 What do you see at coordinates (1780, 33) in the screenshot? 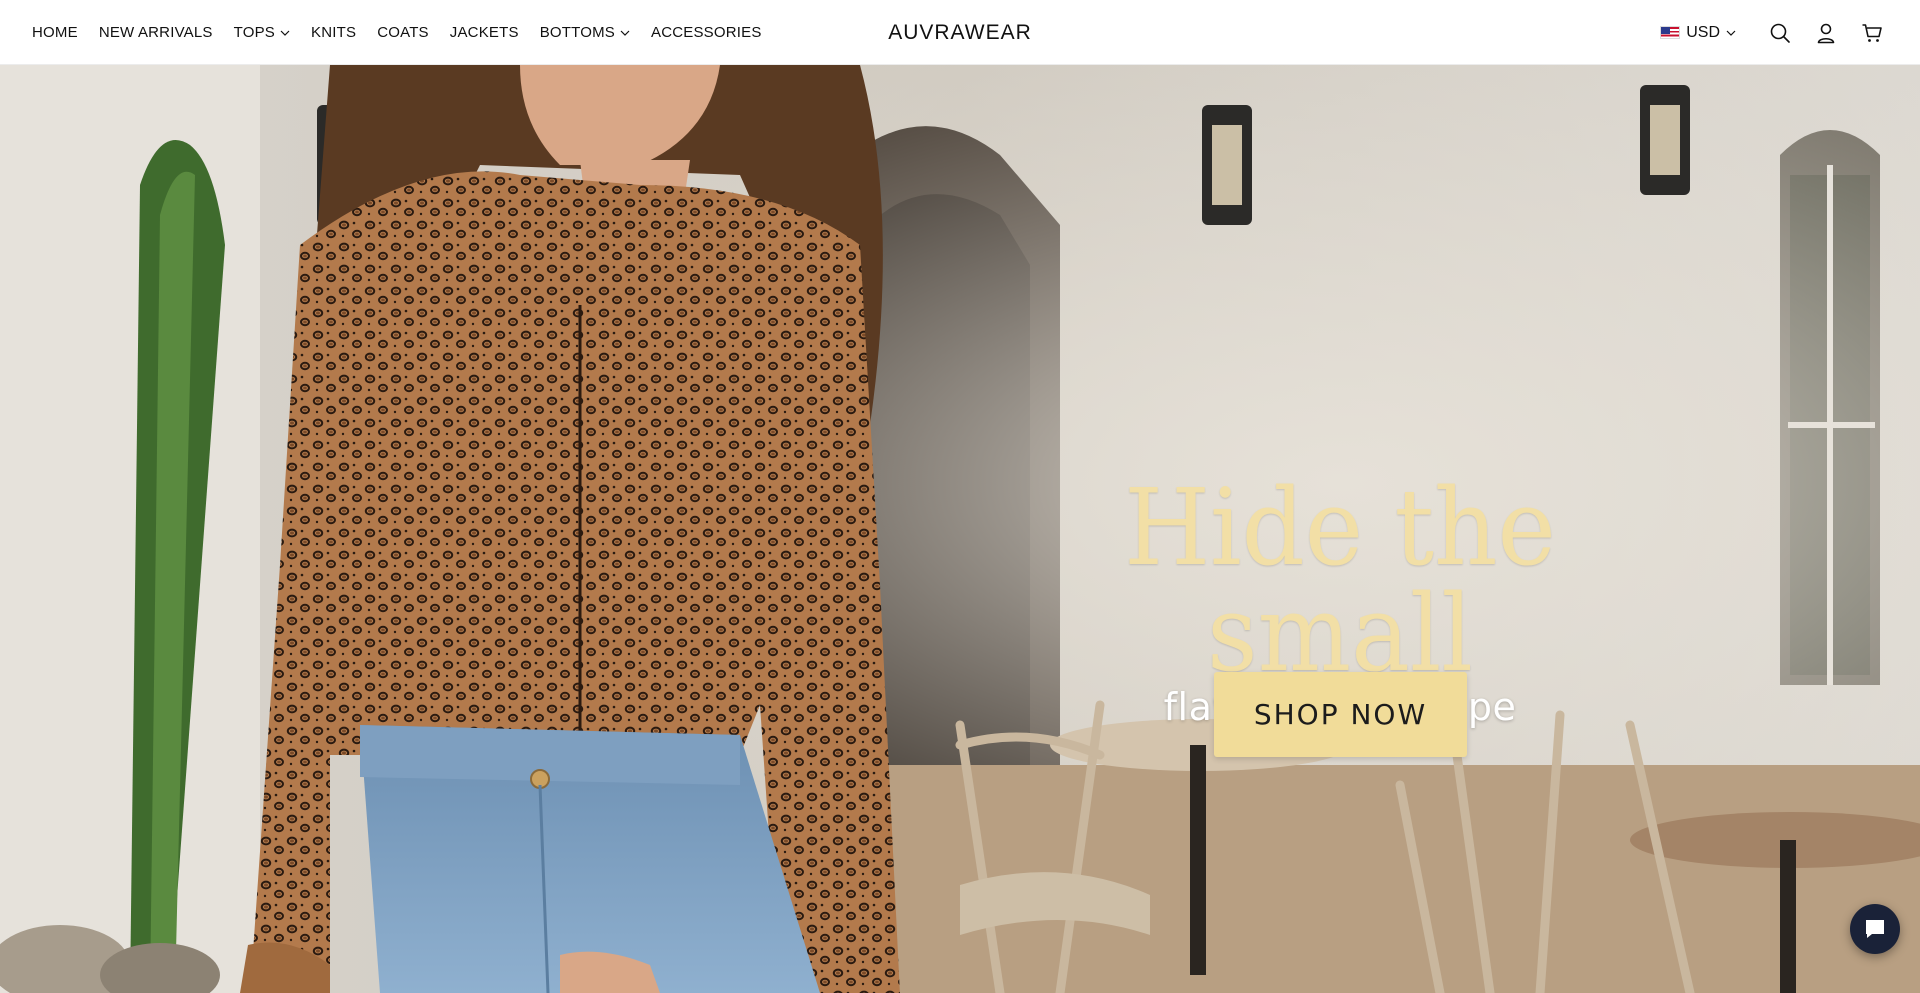
I see `search-icon` at bounding box center [1780, 33].